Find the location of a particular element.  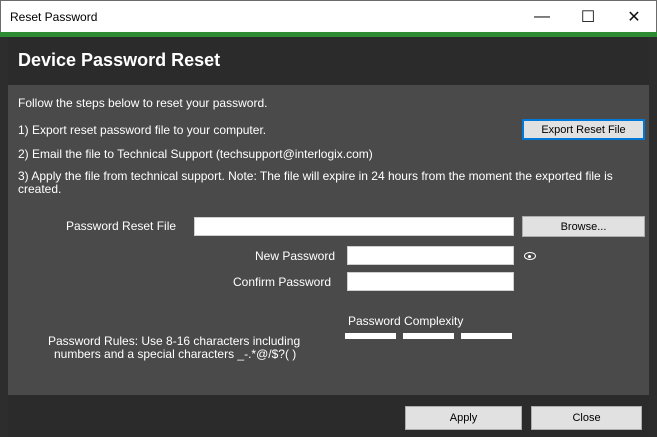

minimize-icon: — is located at coordinates (542, 16).